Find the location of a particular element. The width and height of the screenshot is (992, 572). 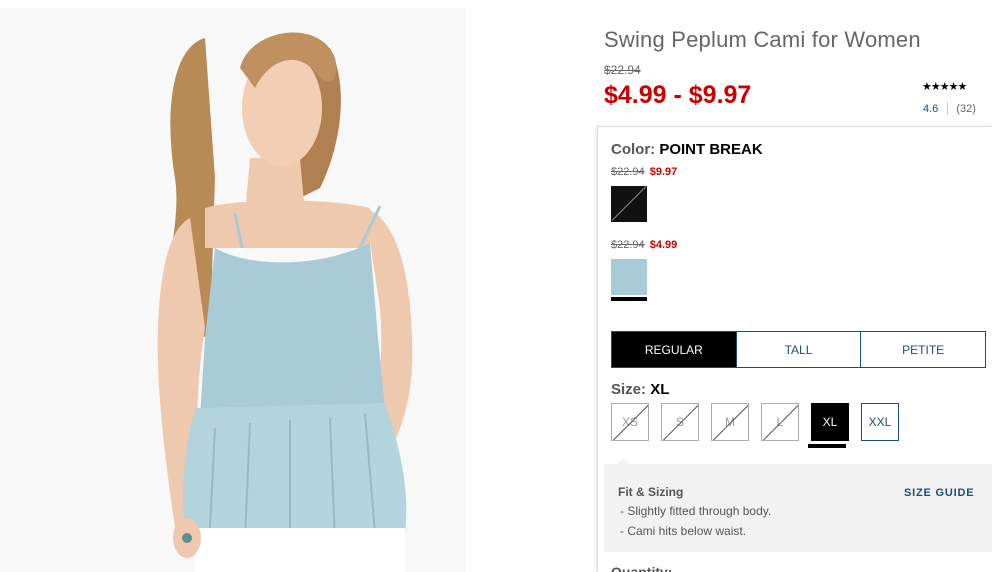

rating-value: 4.6 is located at coordinates (930, 109).